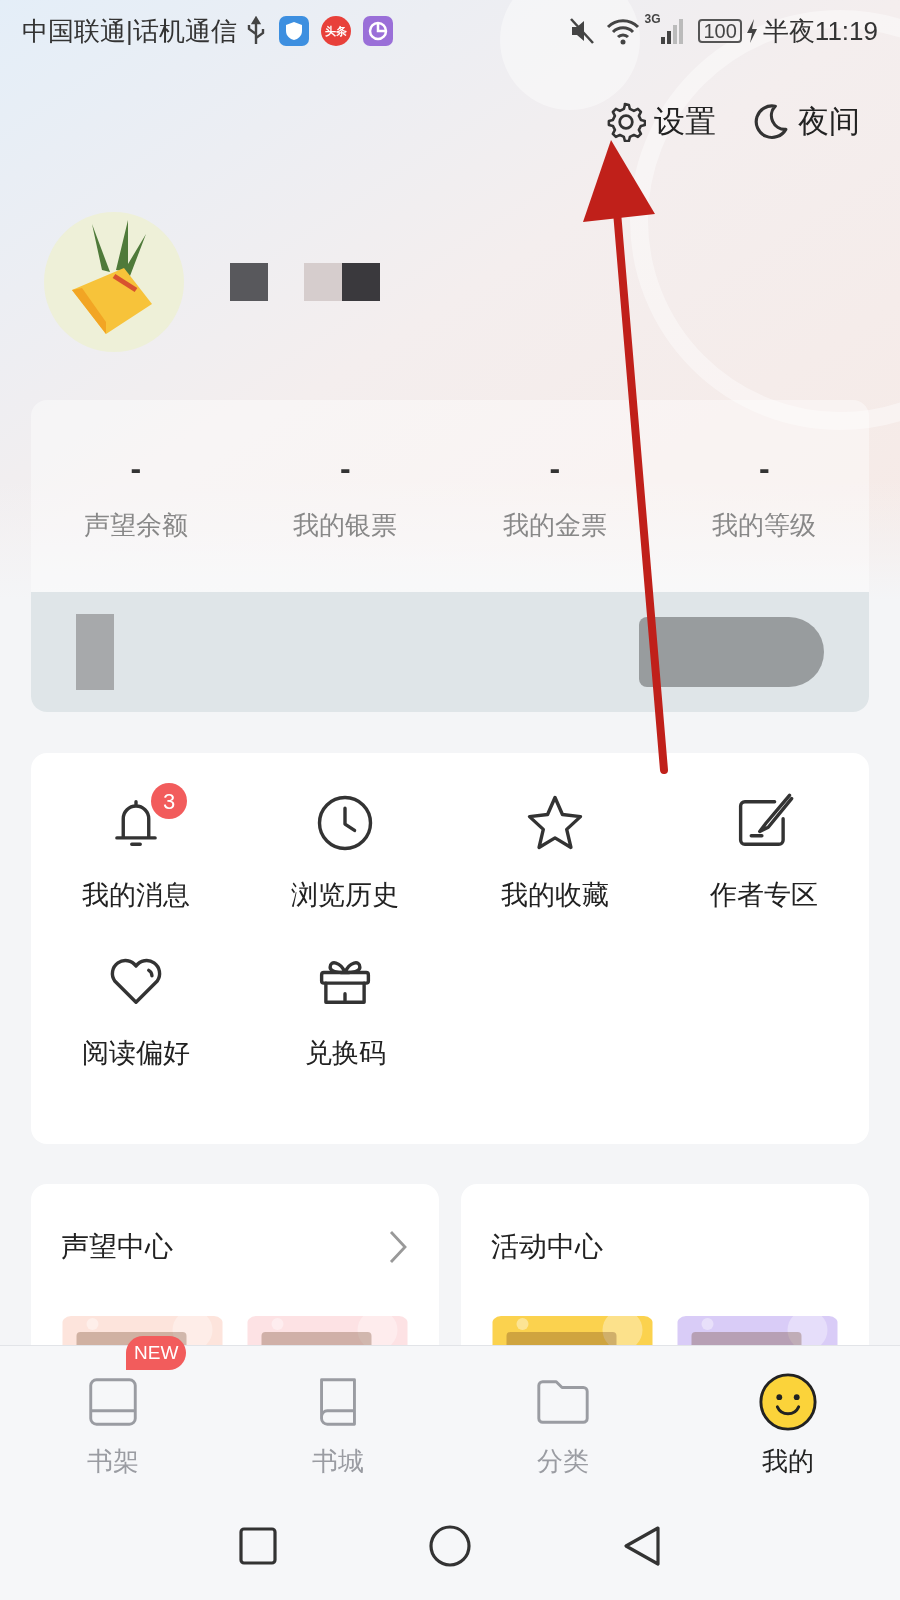 This screenshot has height=1600, width=900. Describe the element at coordinates (805, 122) in the screenshot. I see `night-mode-button: 夜间` at that location.